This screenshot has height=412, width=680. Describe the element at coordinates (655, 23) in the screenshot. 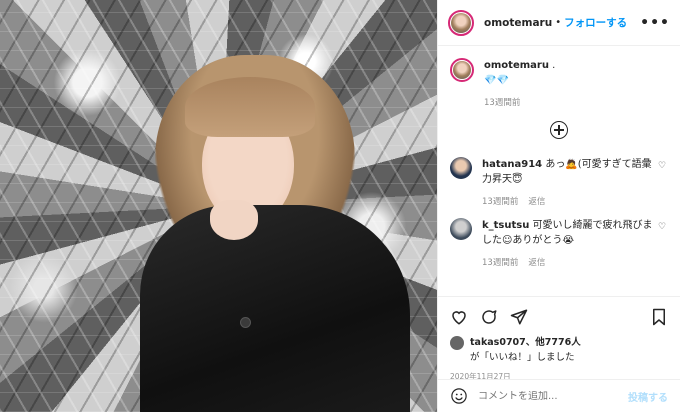

I see `more-icon: •••` at that location.